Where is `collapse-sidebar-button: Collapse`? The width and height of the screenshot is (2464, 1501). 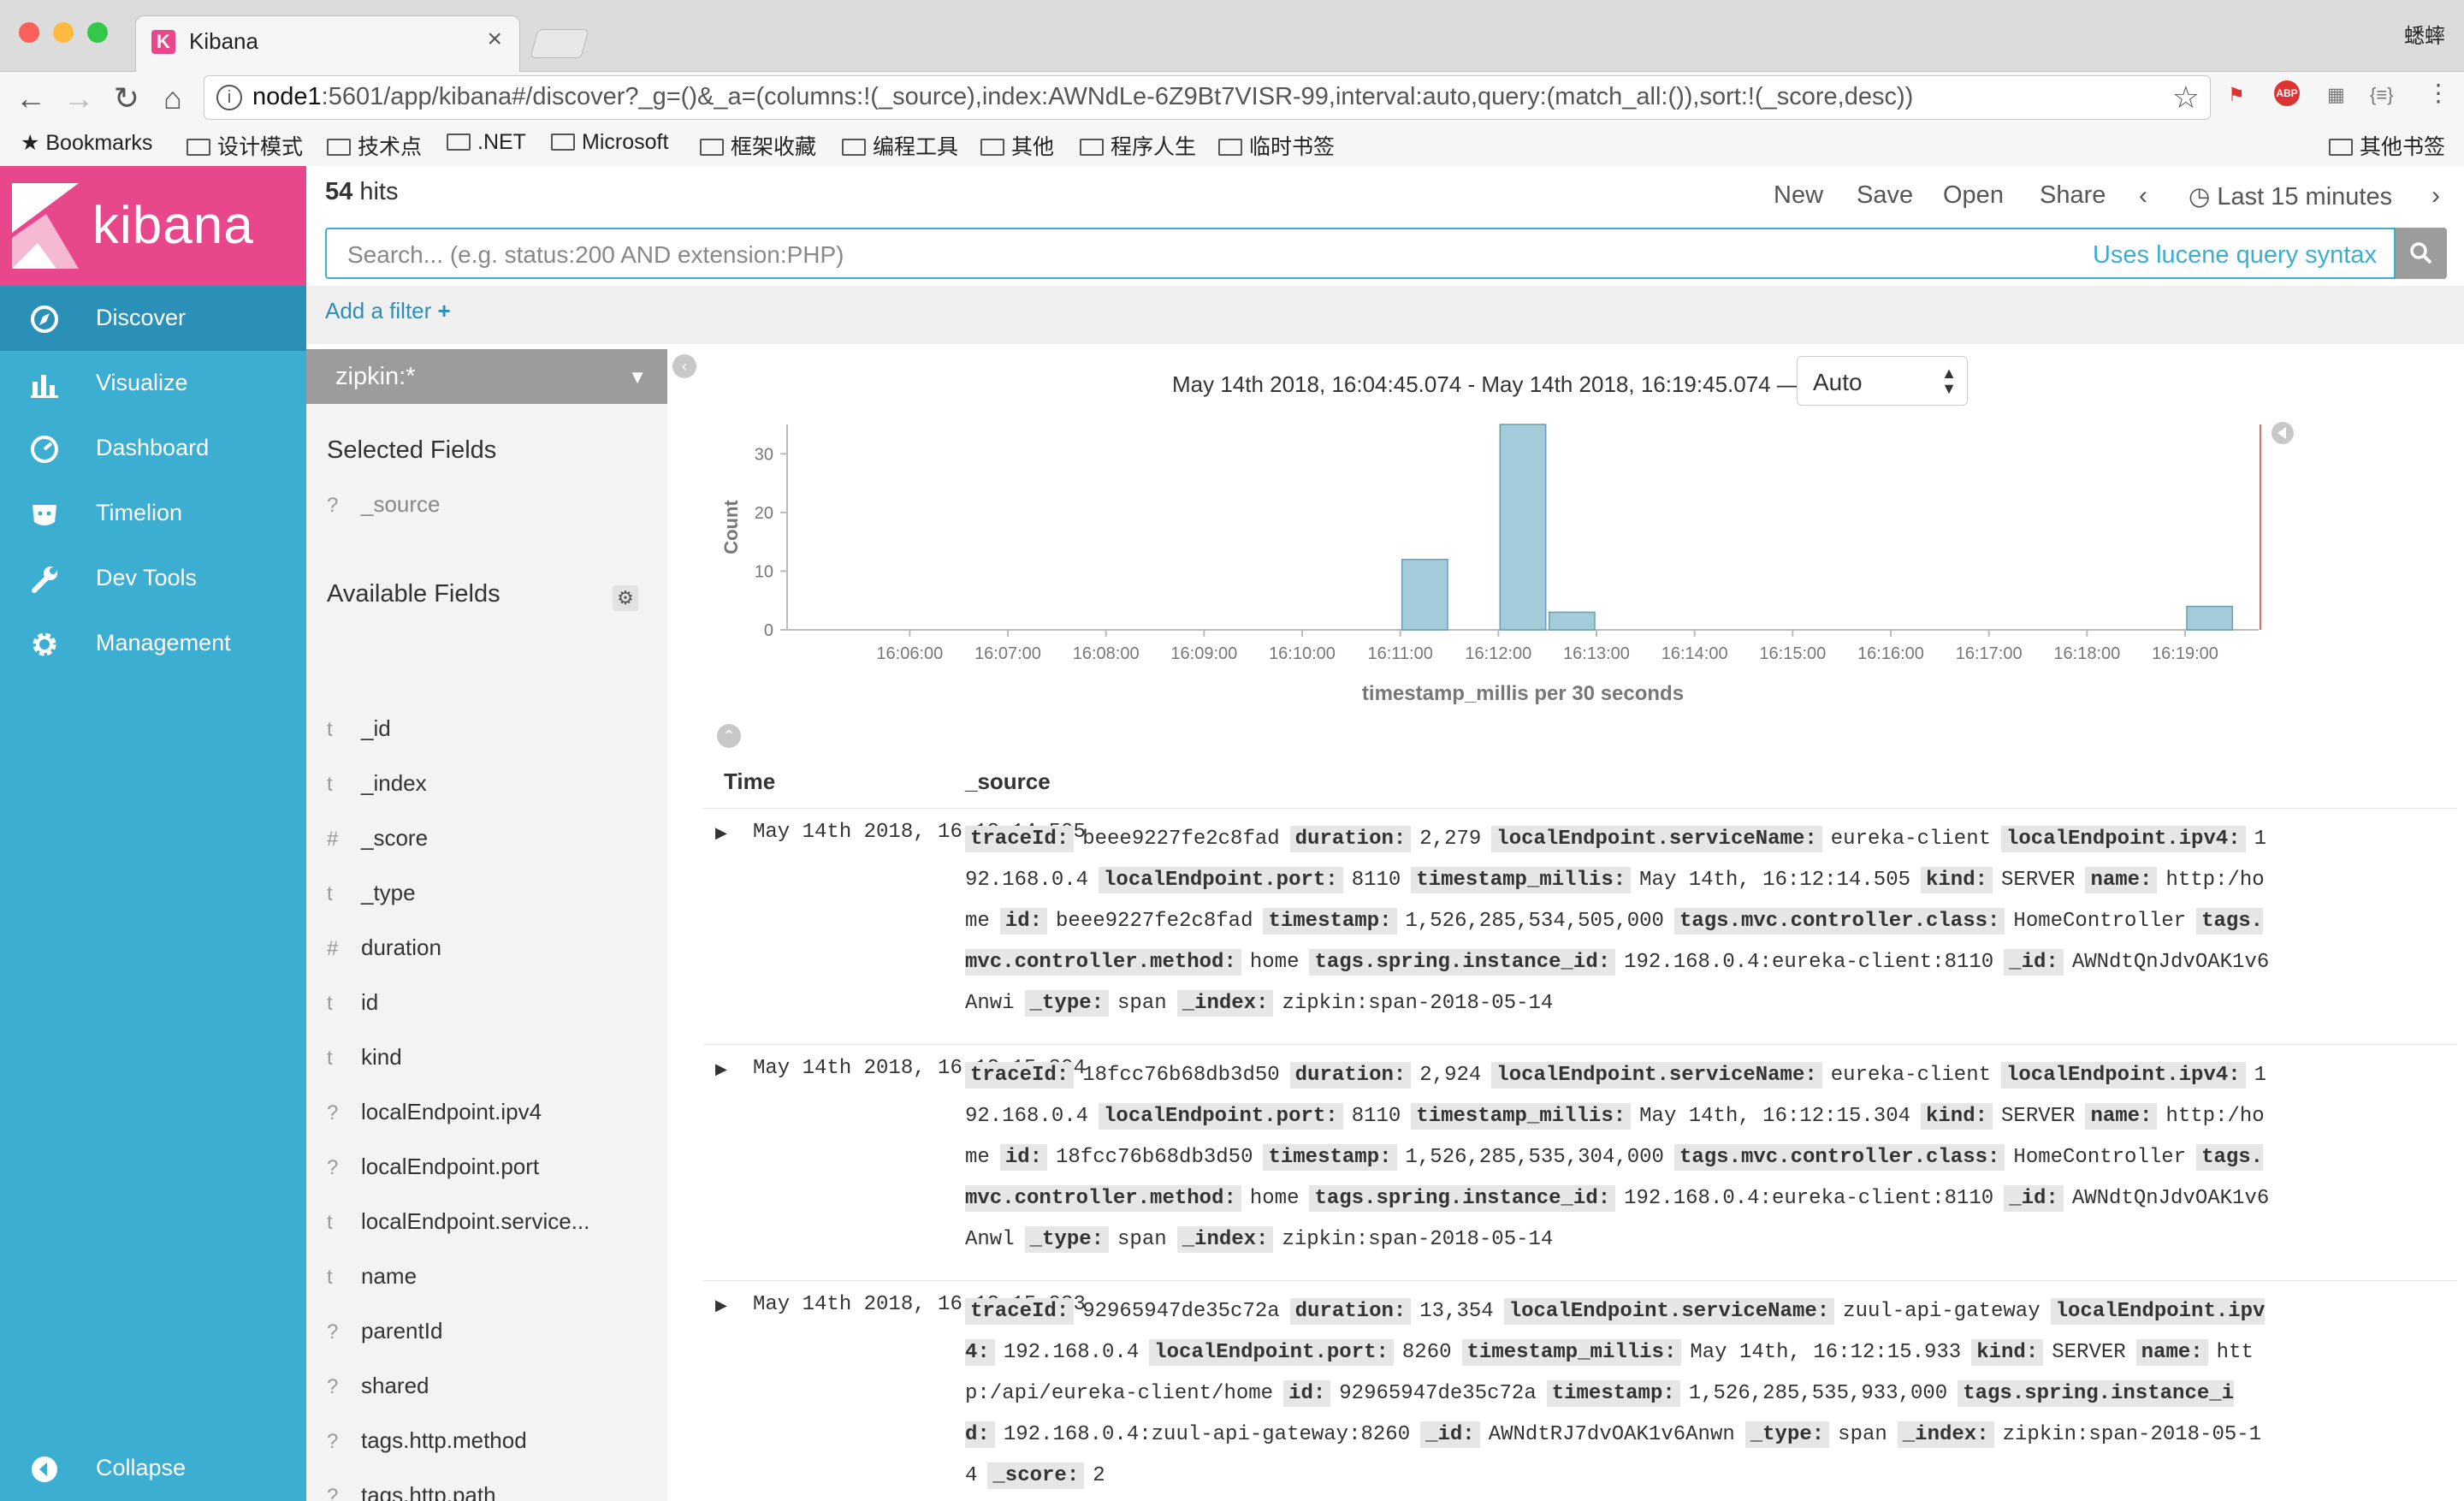
collapse-sidebar-button: Collapse is located at coordinates (153, 1469).